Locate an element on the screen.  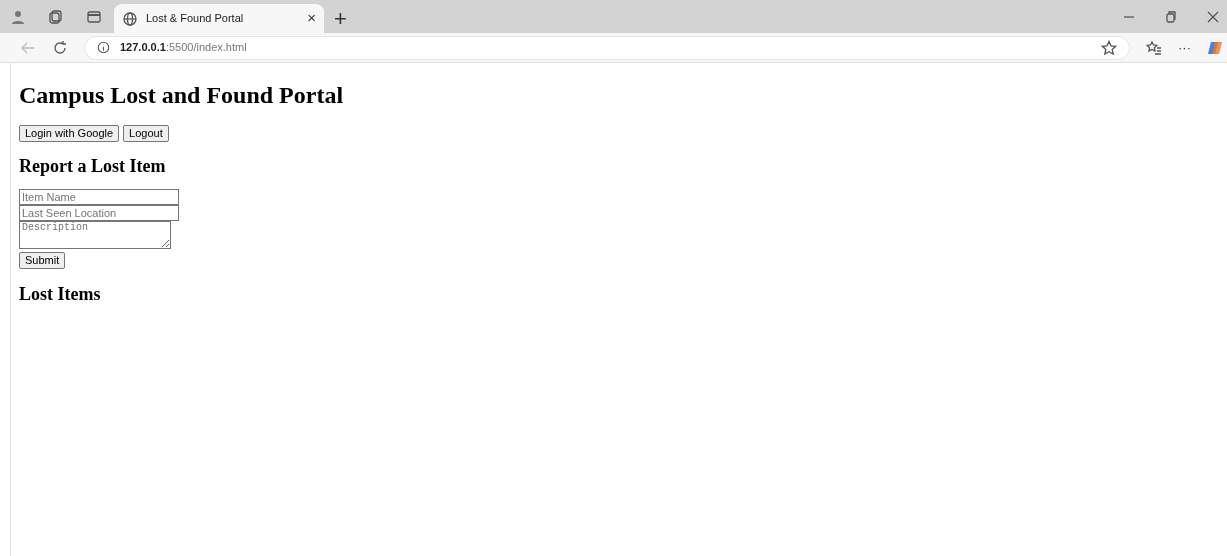
tab-actions-icon is located at coordinates (56, 16).